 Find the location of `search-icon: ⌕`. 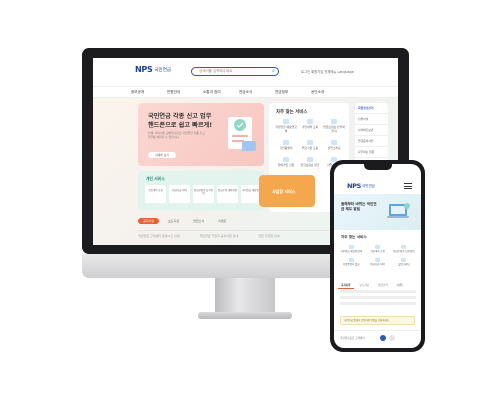

search-icon: ⌕ is located at coordinates (273, 71).